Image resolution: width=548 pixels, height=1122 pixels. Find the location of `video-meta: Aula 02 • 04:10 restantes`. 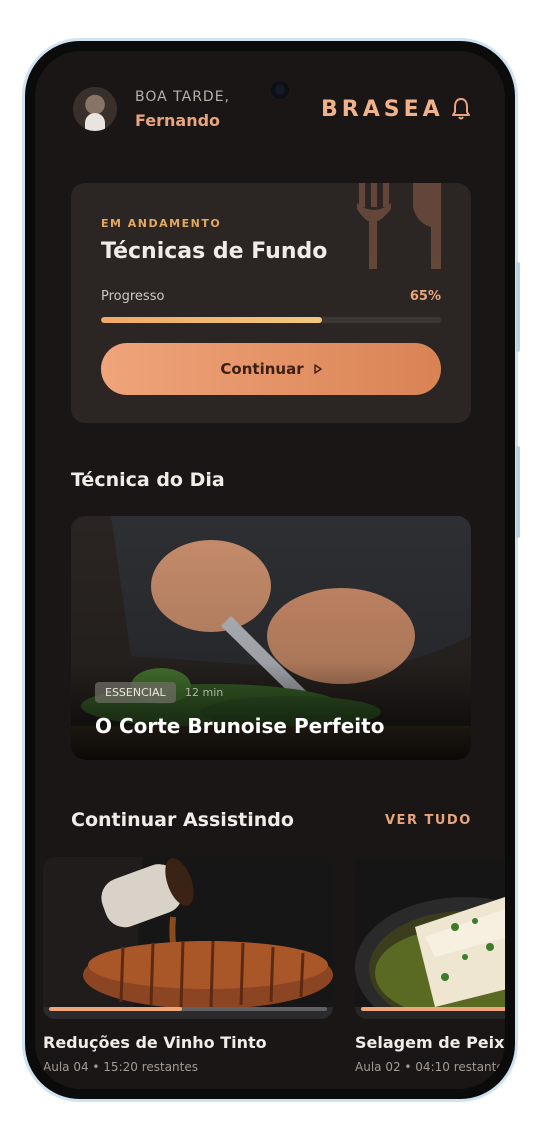

video-meta: Aula 02 • 04:10 restantes is located at coordinates (430, 1067).